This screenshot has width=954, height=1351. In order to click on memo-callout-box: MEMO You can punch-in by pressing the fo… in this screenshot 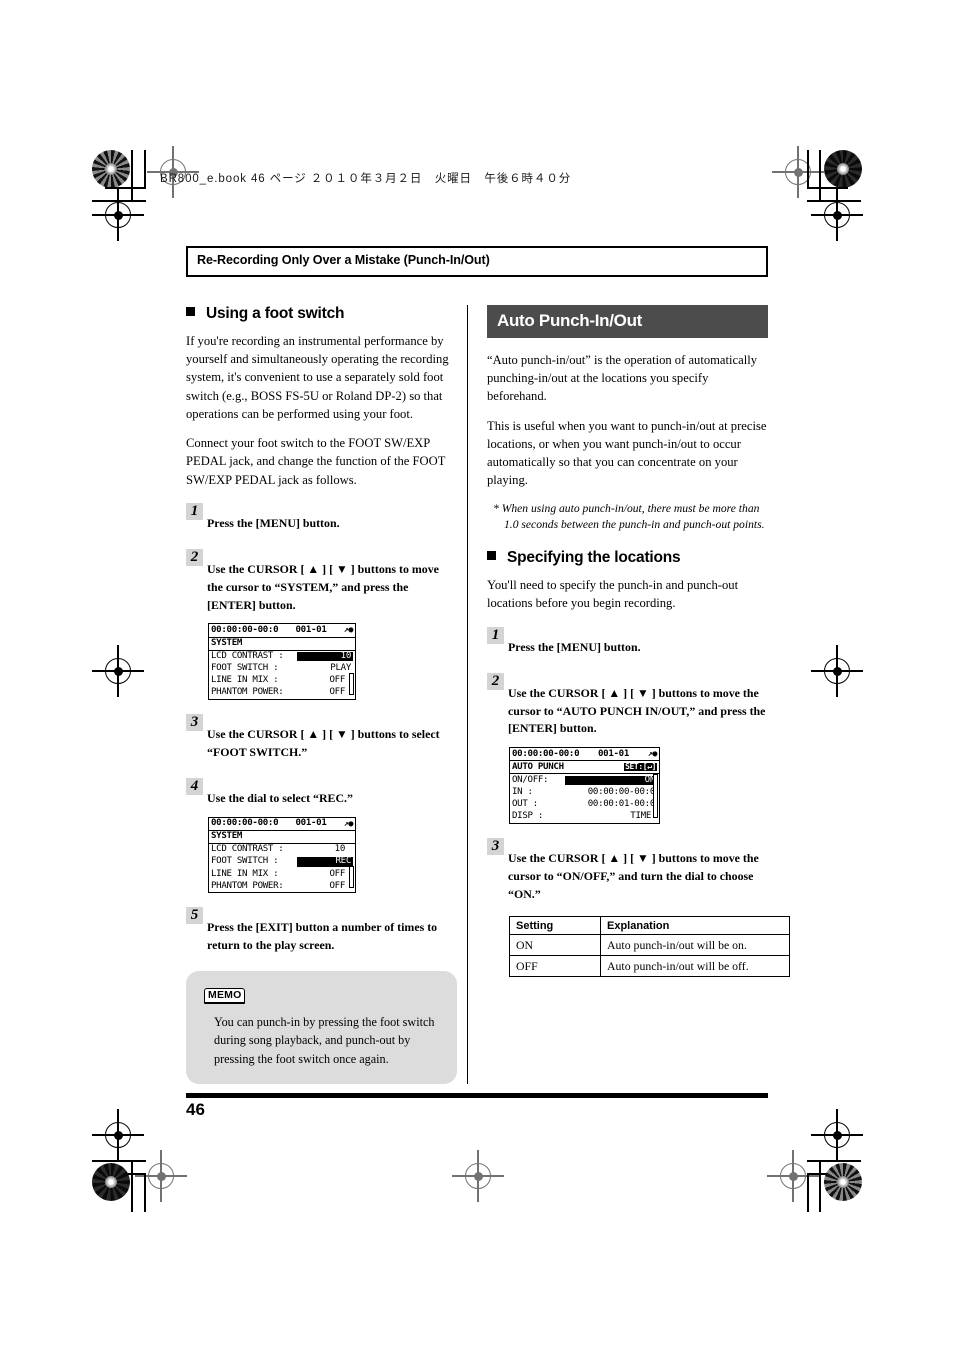, I will do `click(321, 1027)`.